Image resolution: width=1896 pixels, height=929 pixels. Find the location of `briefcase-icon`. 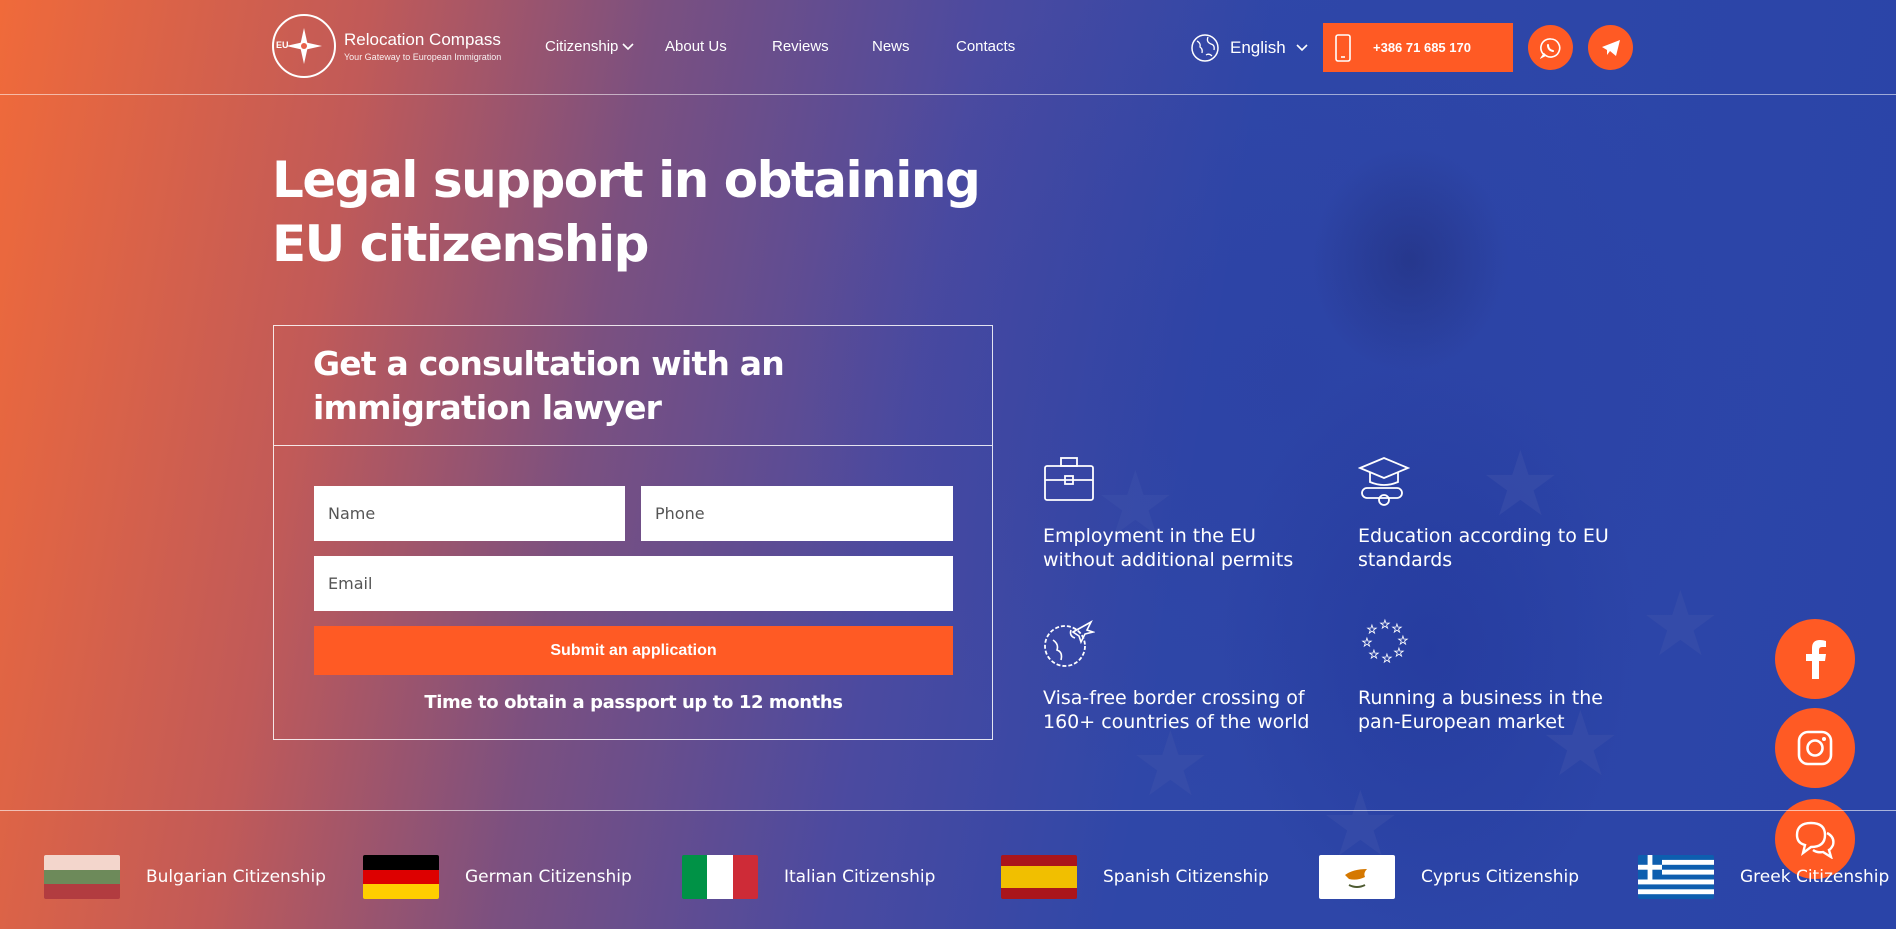

briefcase-icon is located at coordinates (1069, 479).